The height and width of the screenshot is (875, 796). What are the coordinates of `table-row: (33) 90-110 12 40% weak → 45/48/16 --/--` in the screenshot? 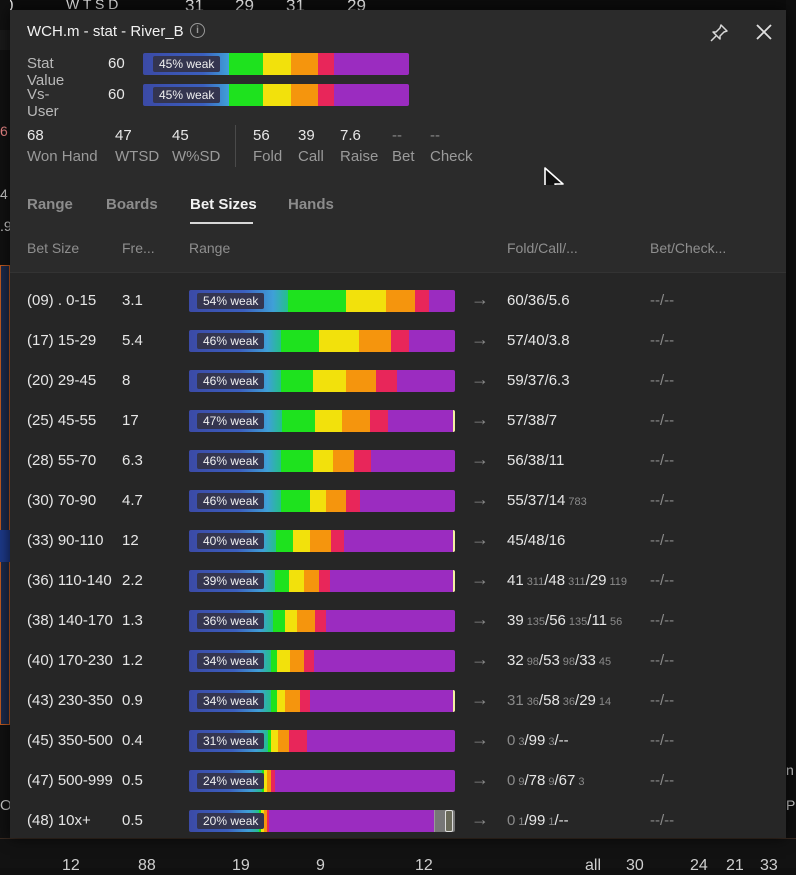 It's located at (398, 541).